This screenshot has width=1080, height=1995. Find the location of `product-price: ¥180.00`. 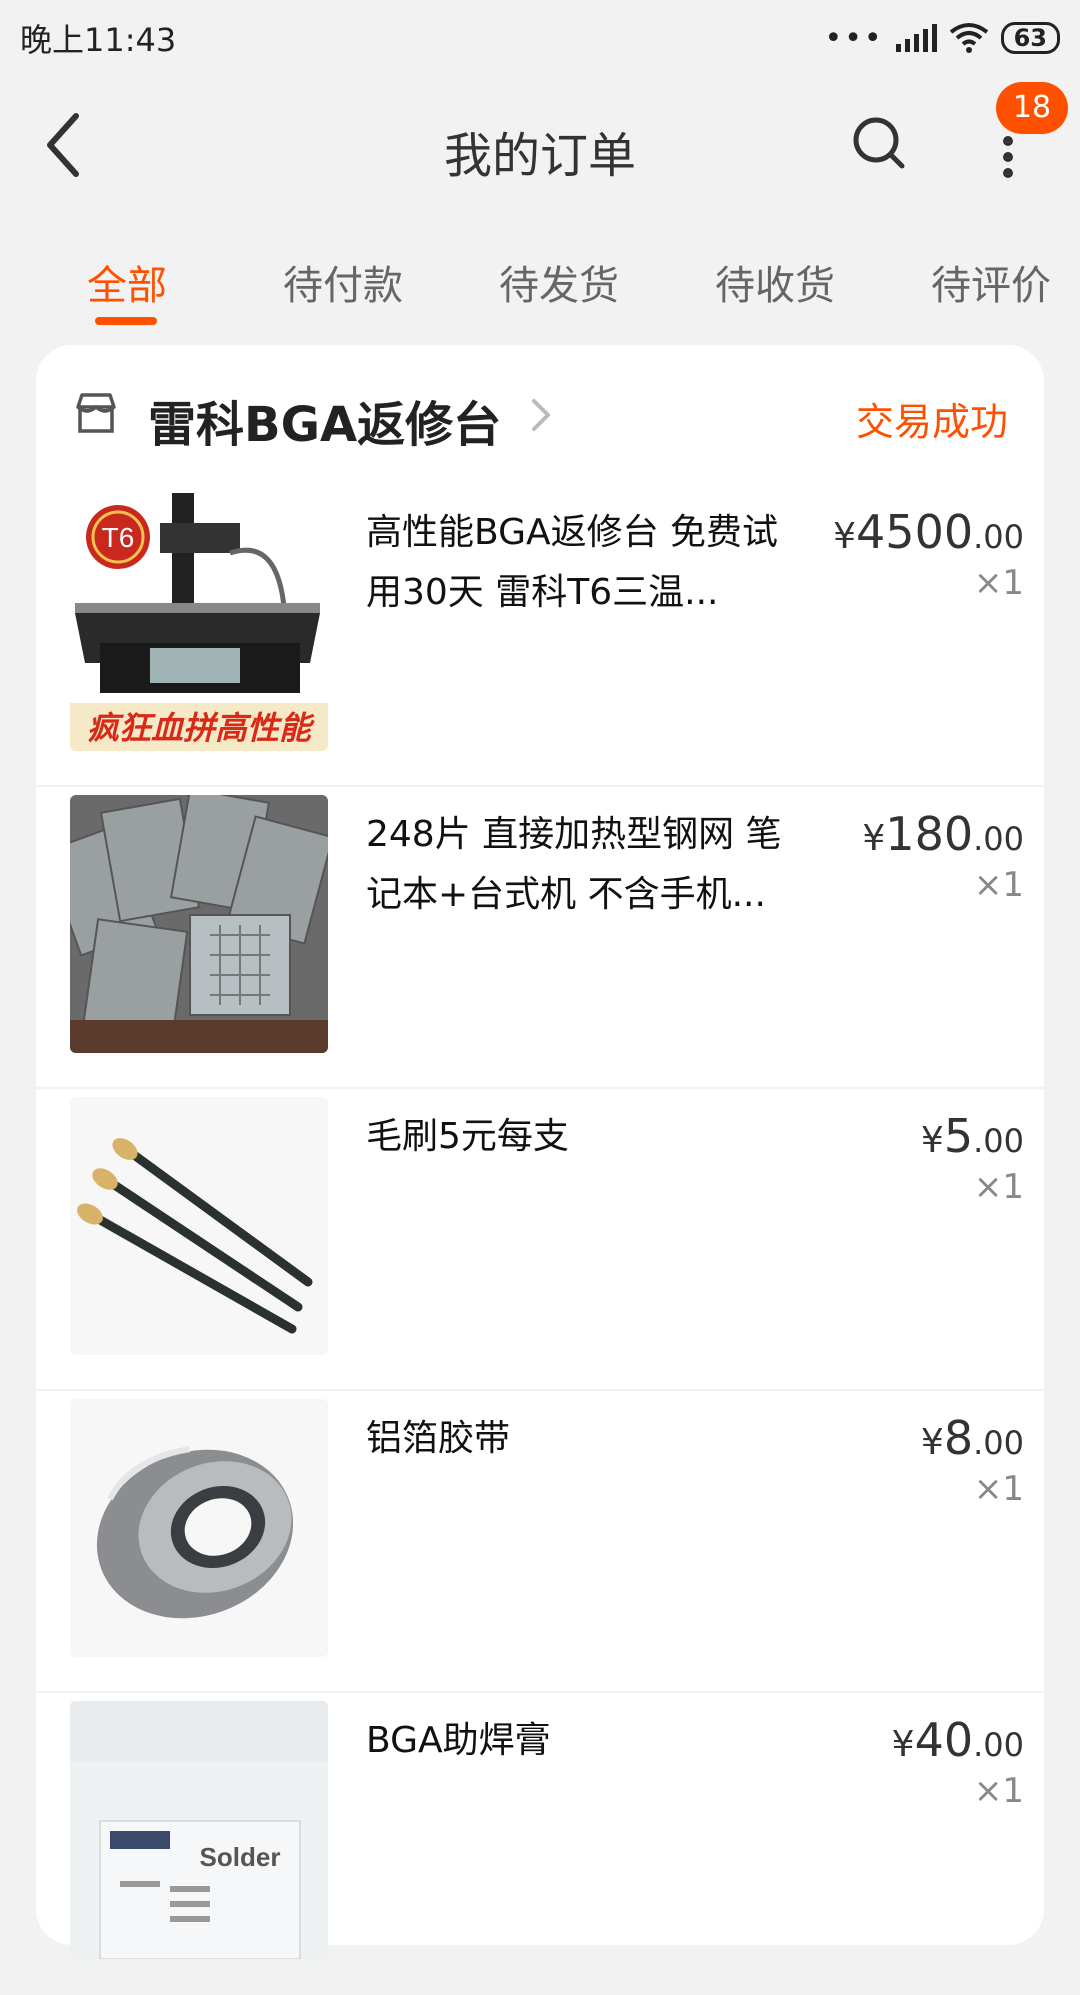

product-price: ¥180.00 is located at coordinates (943, 834).